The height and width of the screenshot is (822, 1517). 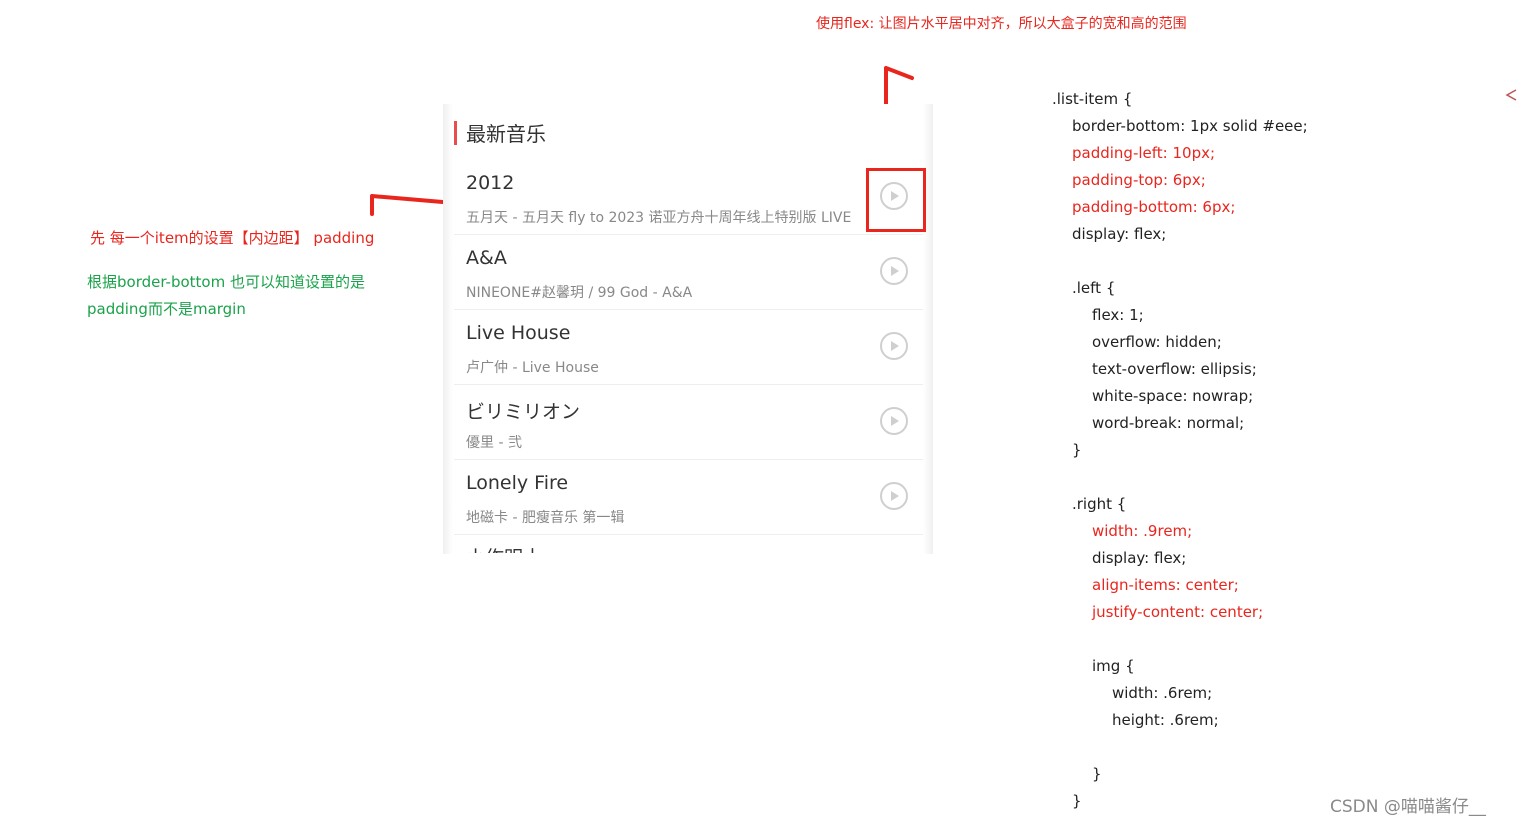 I want to click on song-subtitle: 優里 - 弐, so click(x=494, y=443).